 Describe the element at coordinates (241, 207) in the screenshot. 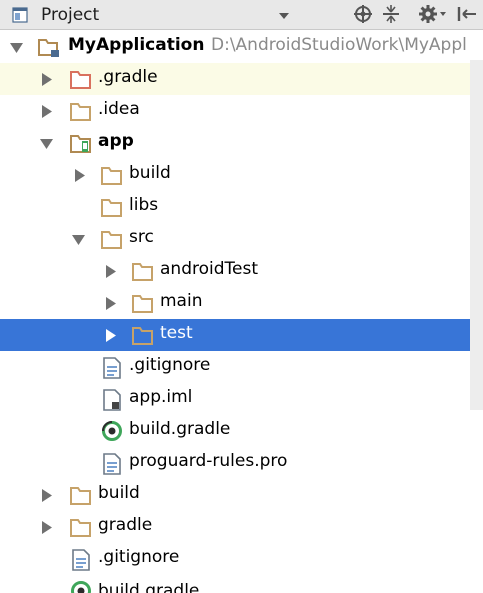

I see `tree-row-libs: libs` at that location.